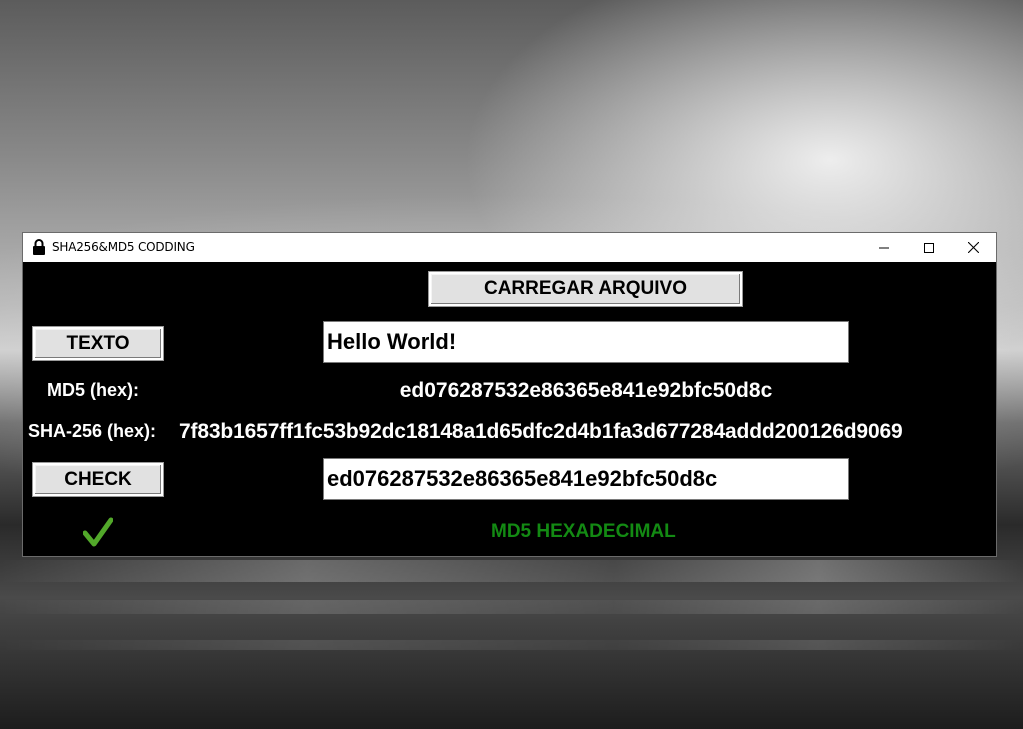 The image size is (1023, 729). I want to click on lock-icon, so click(39, 247).